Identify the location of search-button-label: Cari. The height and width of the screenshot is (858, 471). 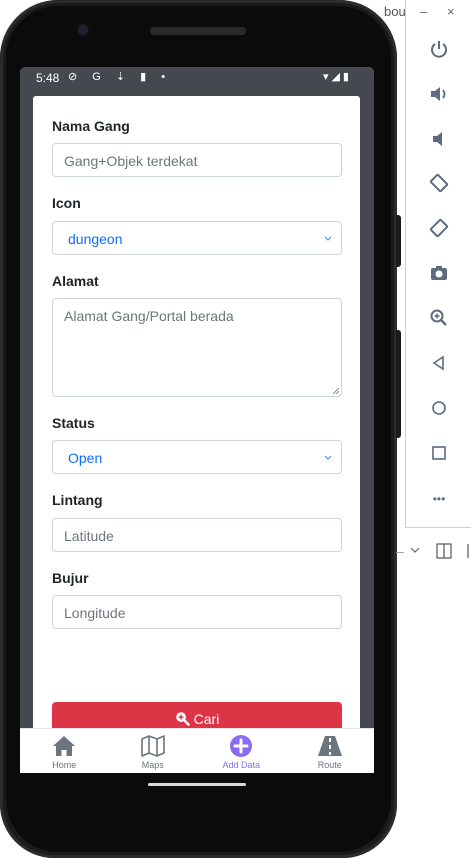
(206, 718).